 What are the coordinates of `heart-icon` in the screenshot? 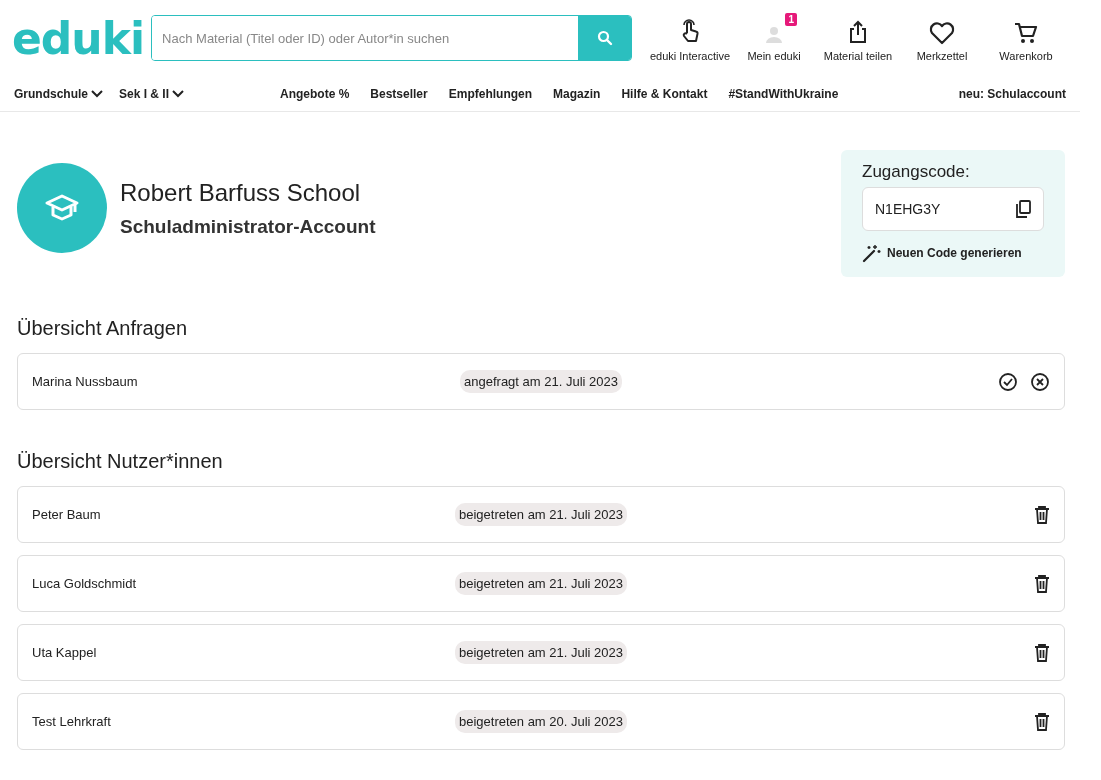 It's located at (942, 32).